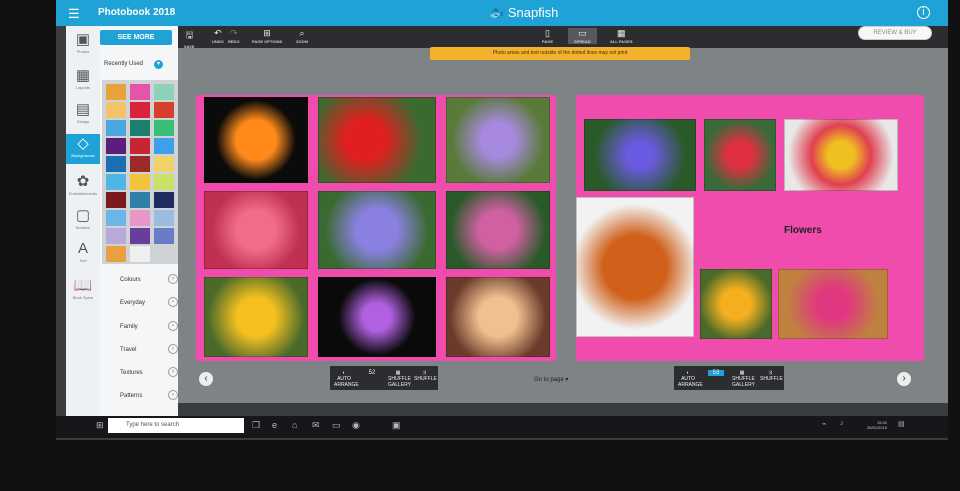  I want to click on photo-gerbera-mix, so click(833, 304).